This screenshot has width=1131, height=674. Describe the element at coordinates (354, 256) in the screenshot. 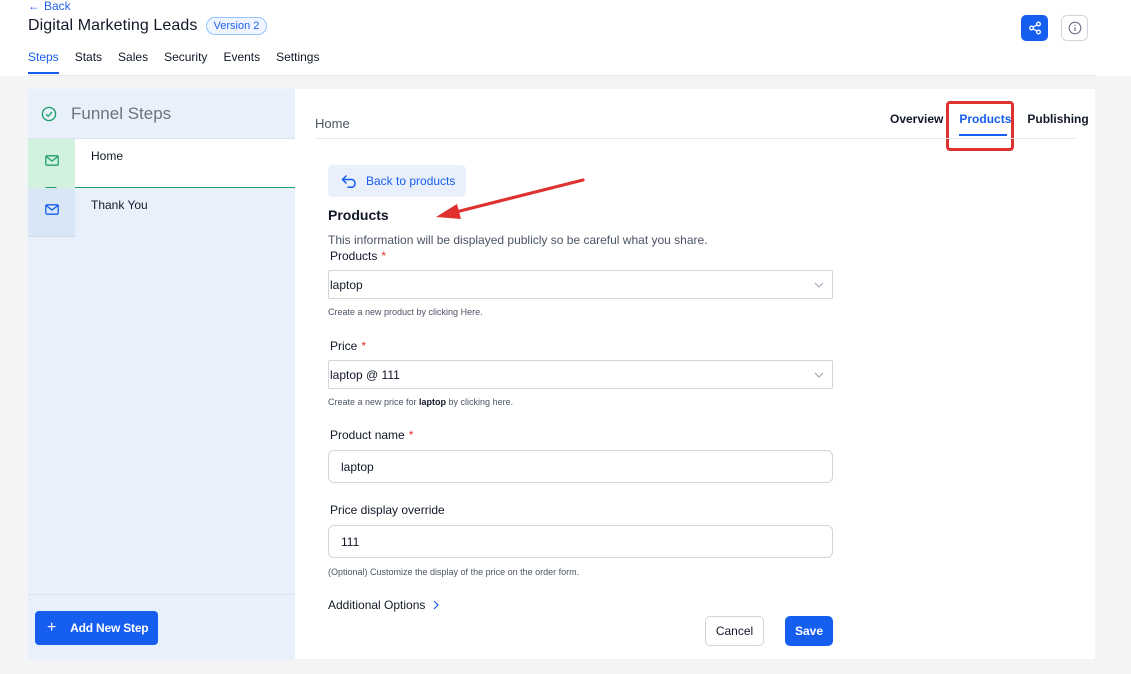

I see `products-label-text: Products` at that location.